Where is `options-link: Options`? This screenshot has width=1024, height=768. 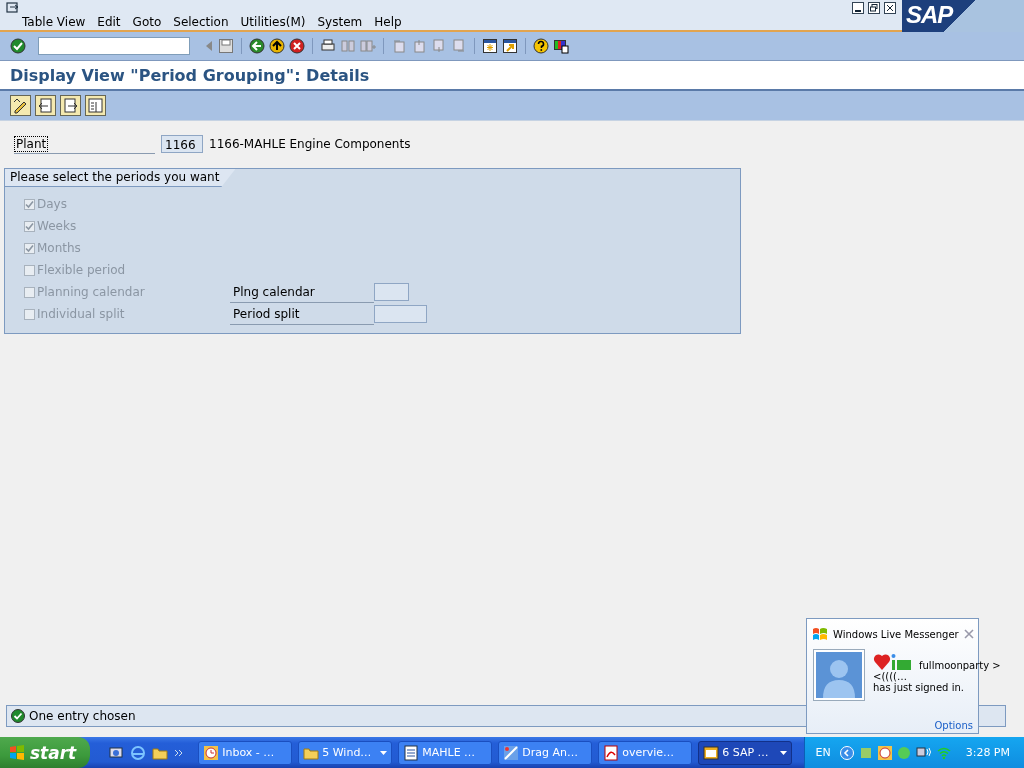
options-link: Options is located at coordinates (953, 725).